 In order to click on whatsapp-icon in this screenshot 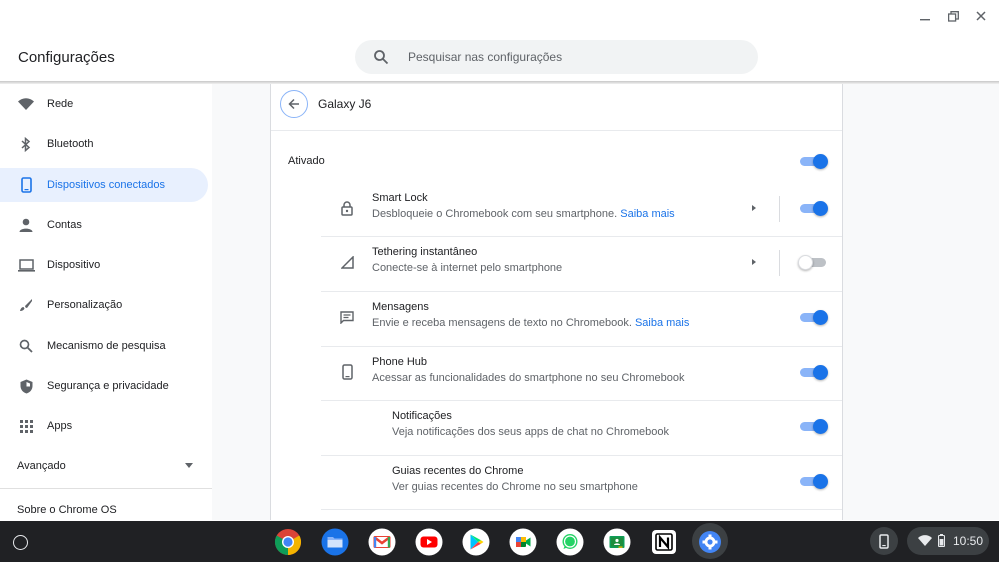, I will do `click(570, 542)`.